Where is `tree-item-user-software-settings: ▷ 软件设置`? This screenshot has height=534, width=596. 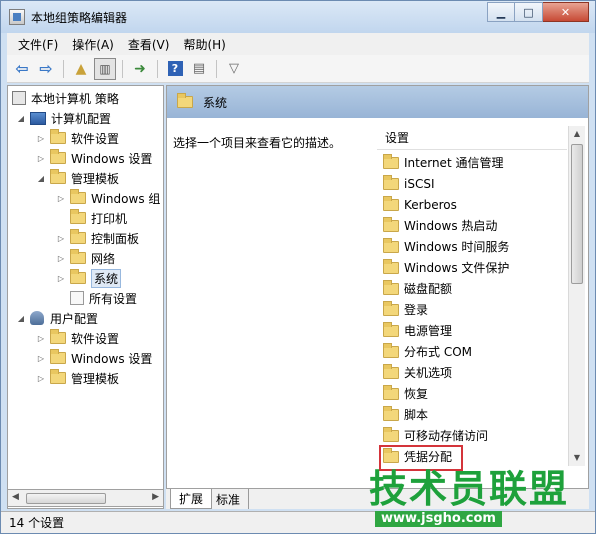 tree-item-user-software-settings: ▷ 软件设置 is located at coordinates (77, 338).